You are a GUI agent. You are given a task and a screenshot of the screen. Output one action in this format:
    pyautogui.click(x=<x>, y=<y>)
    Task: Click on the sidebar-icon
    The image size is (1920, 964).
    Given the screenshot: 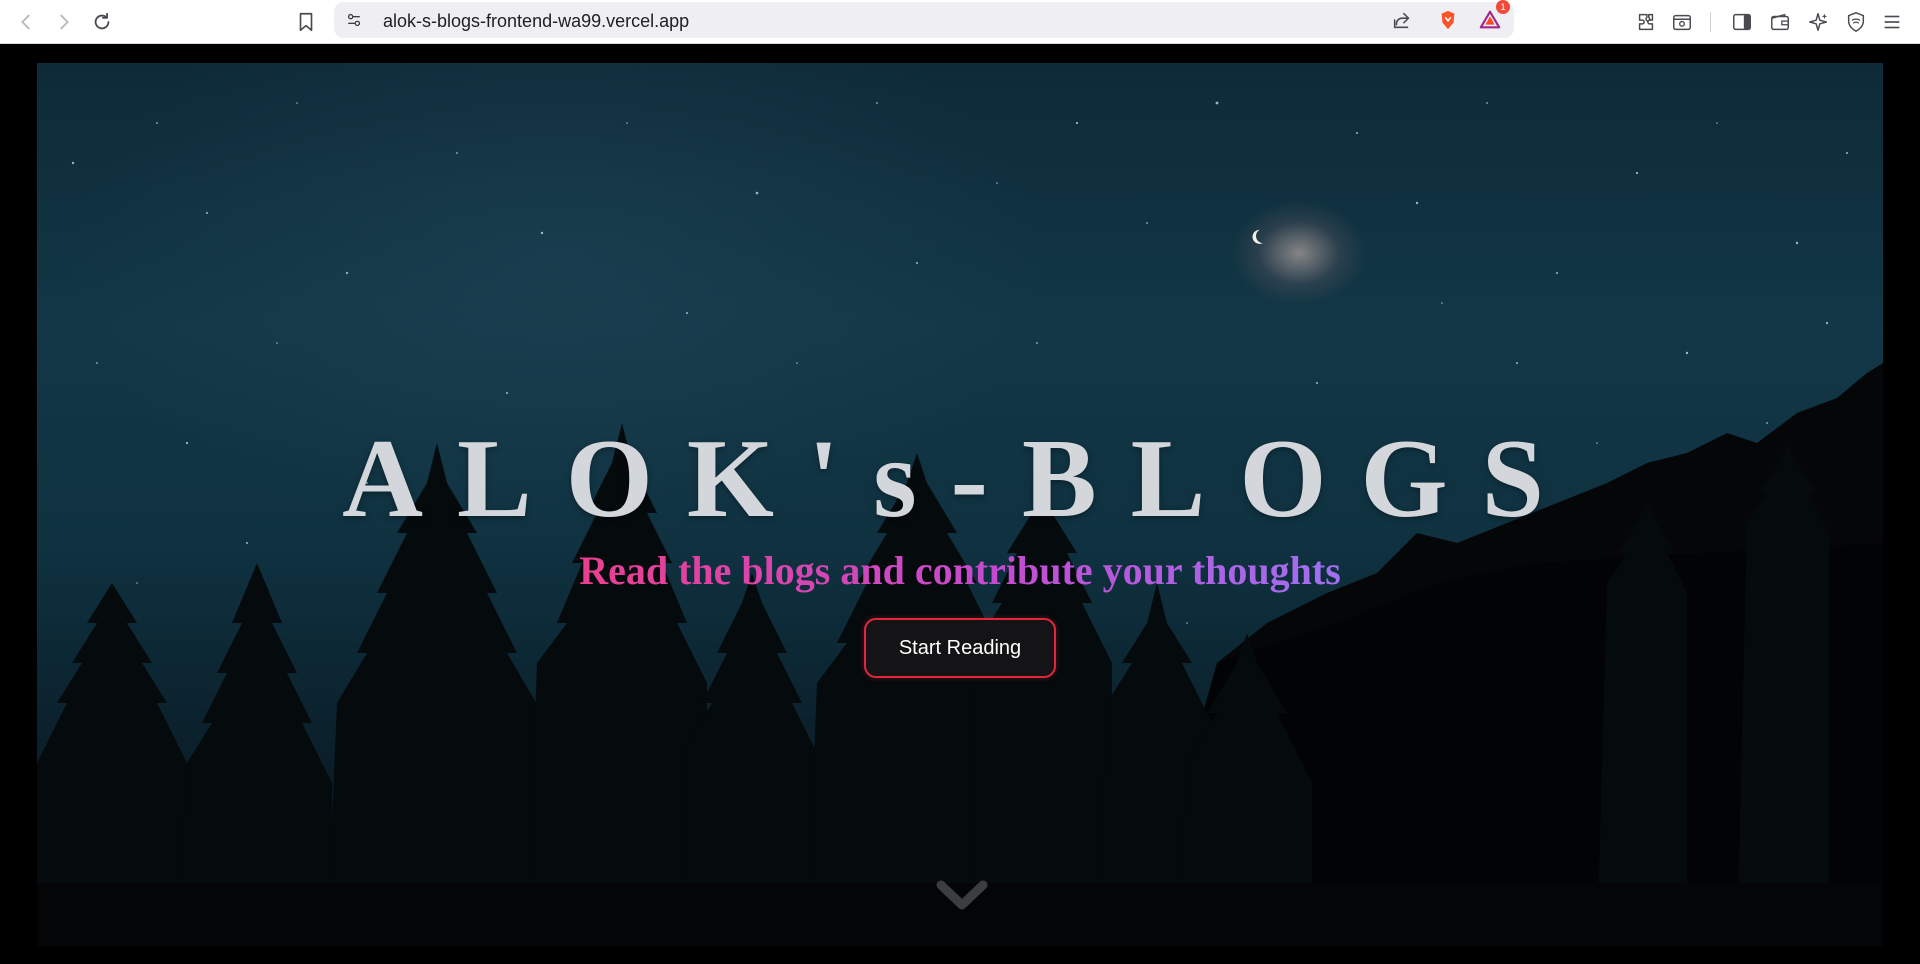 What is the action you would take?
    pyautogui.click(x=1742, y=22)
    